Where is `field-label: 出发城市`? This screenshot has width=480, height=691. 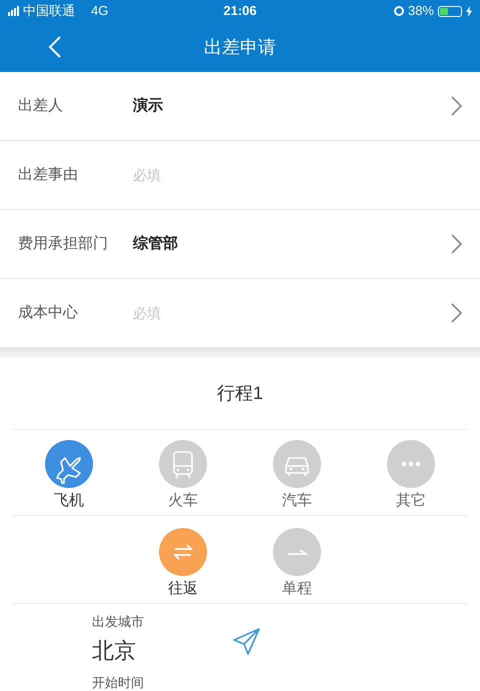
field-label: 出发城市 is located at coordinates (118, 622).